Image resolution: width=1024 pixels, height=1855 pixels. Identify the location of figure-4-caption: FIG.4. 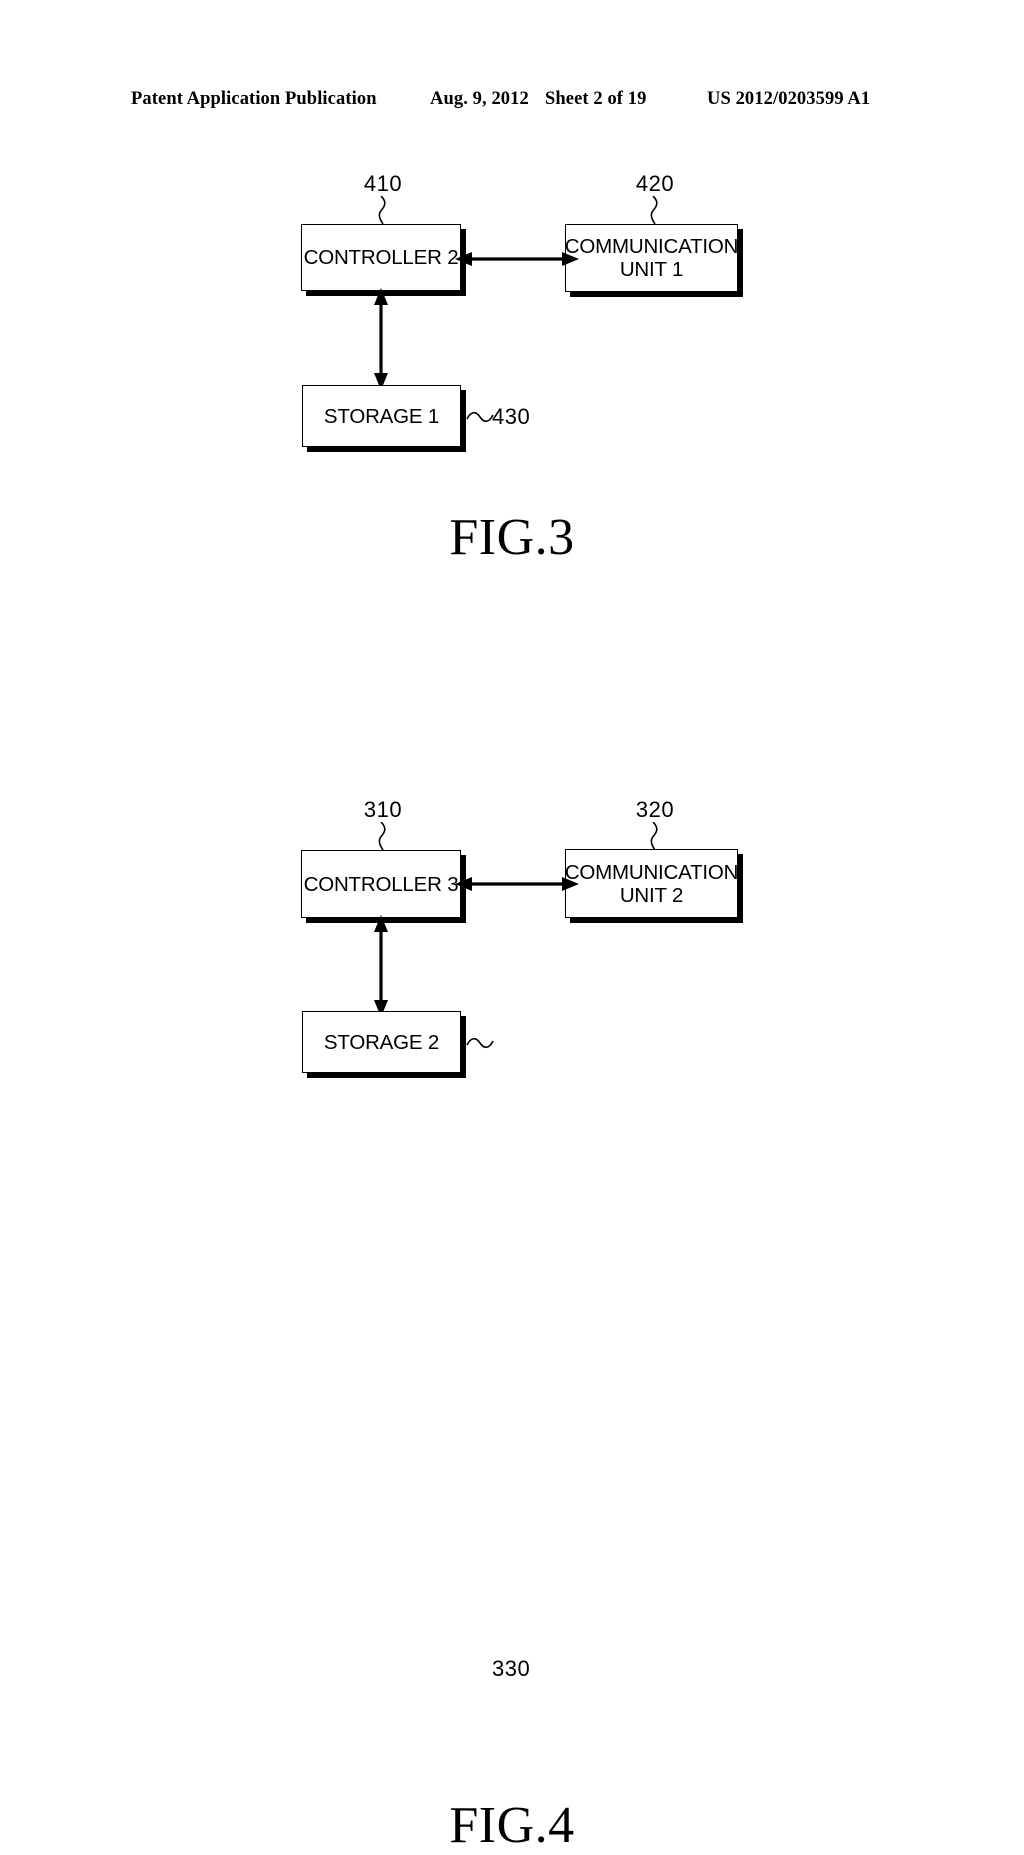
(512, 1825).